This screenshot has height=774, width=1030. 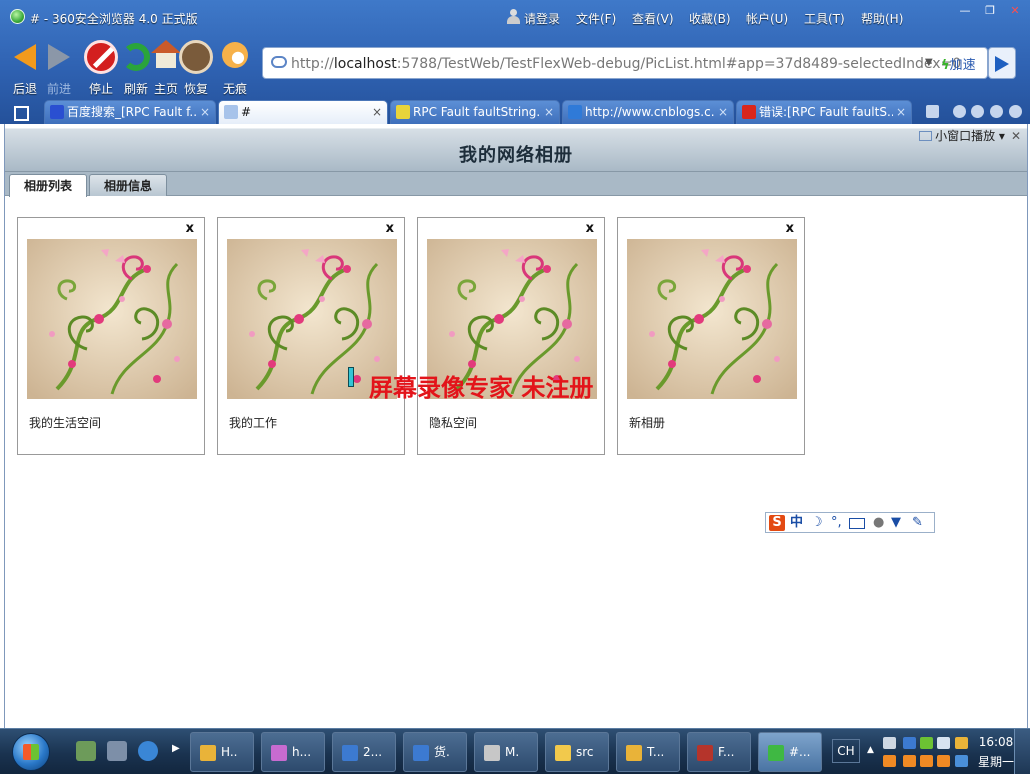 I want to click on tray-monitor-icon, so click(x=961, y=761).